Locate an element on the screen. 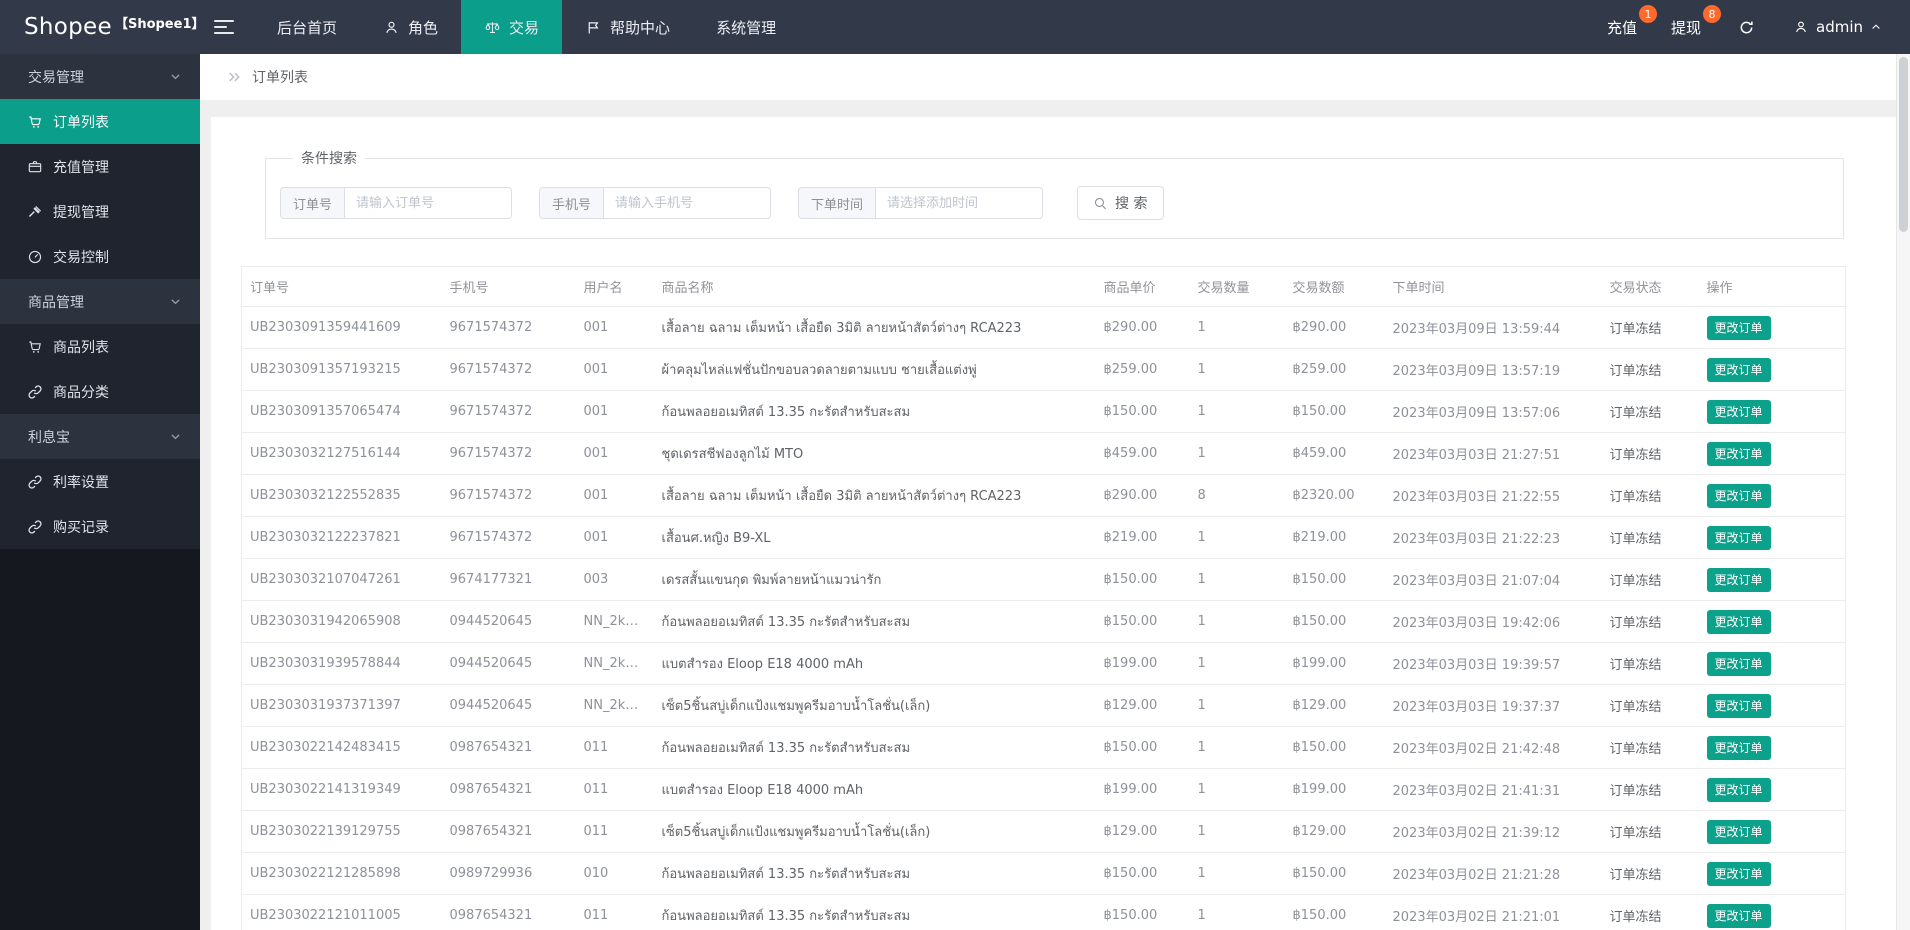 The width and height of the screenshot is (1910, 930). nav-item-help-center: 帮助中心 is located at coordinates (627, 27).